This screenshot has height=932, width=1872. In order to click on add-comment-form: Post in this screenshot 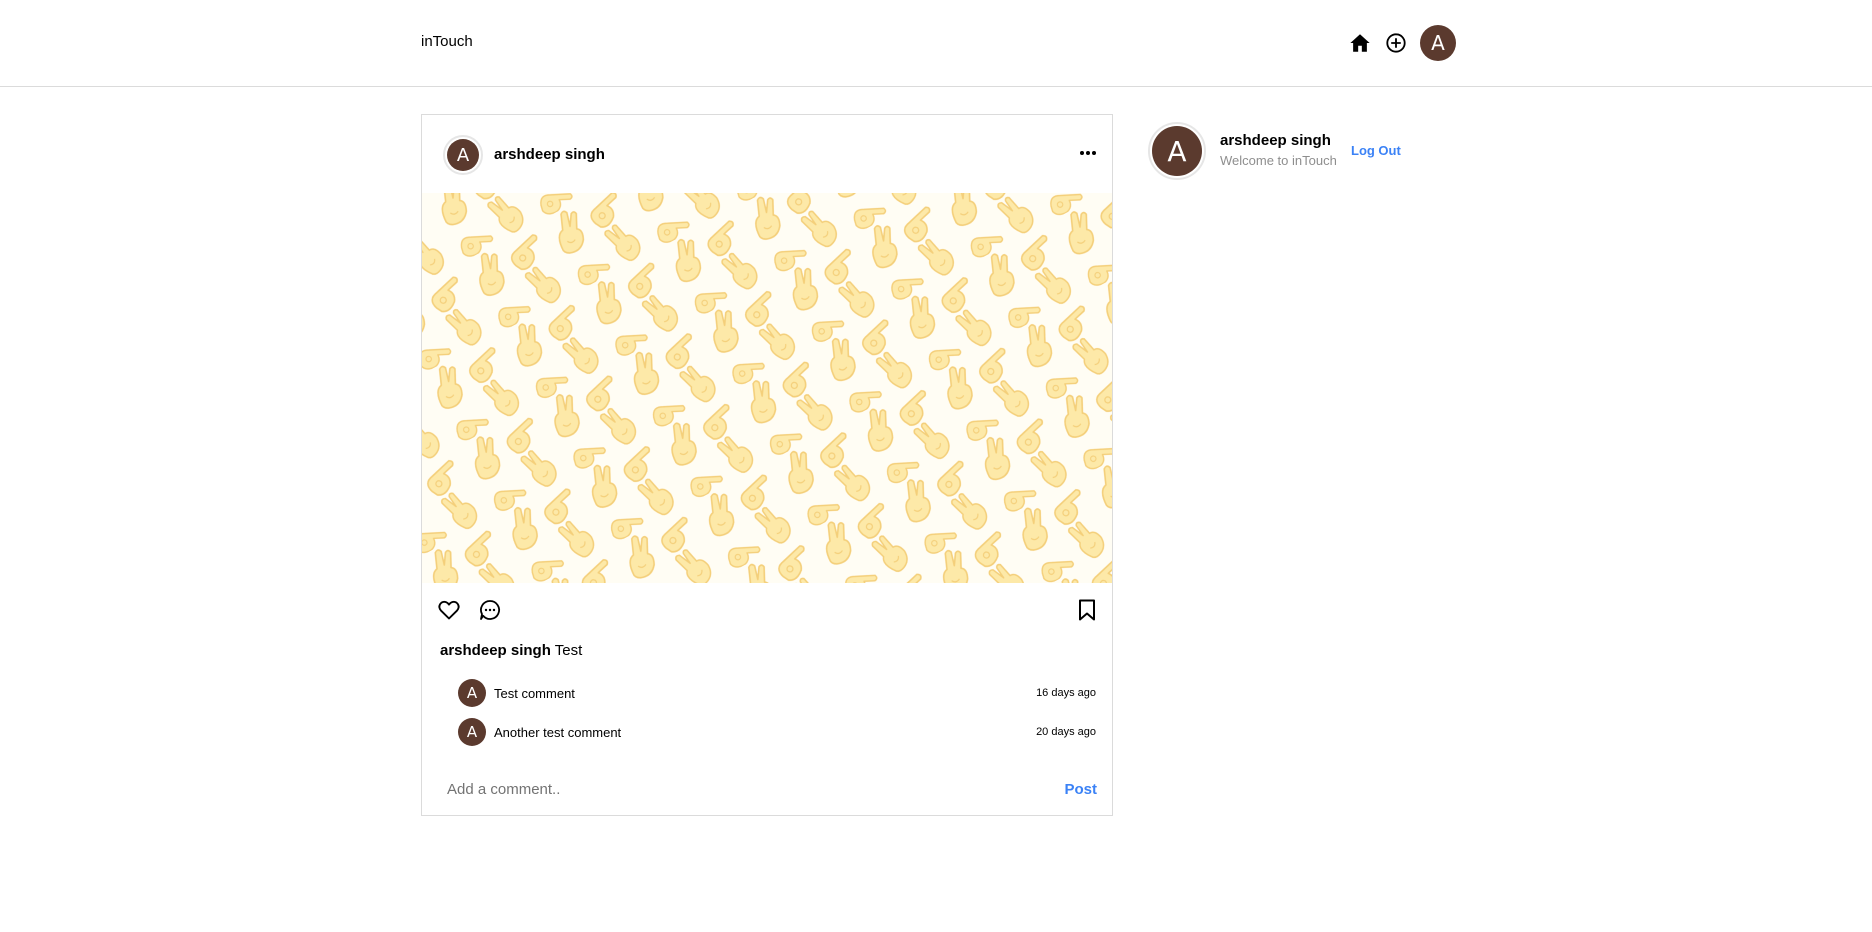, I will do `click(772, 789)`.